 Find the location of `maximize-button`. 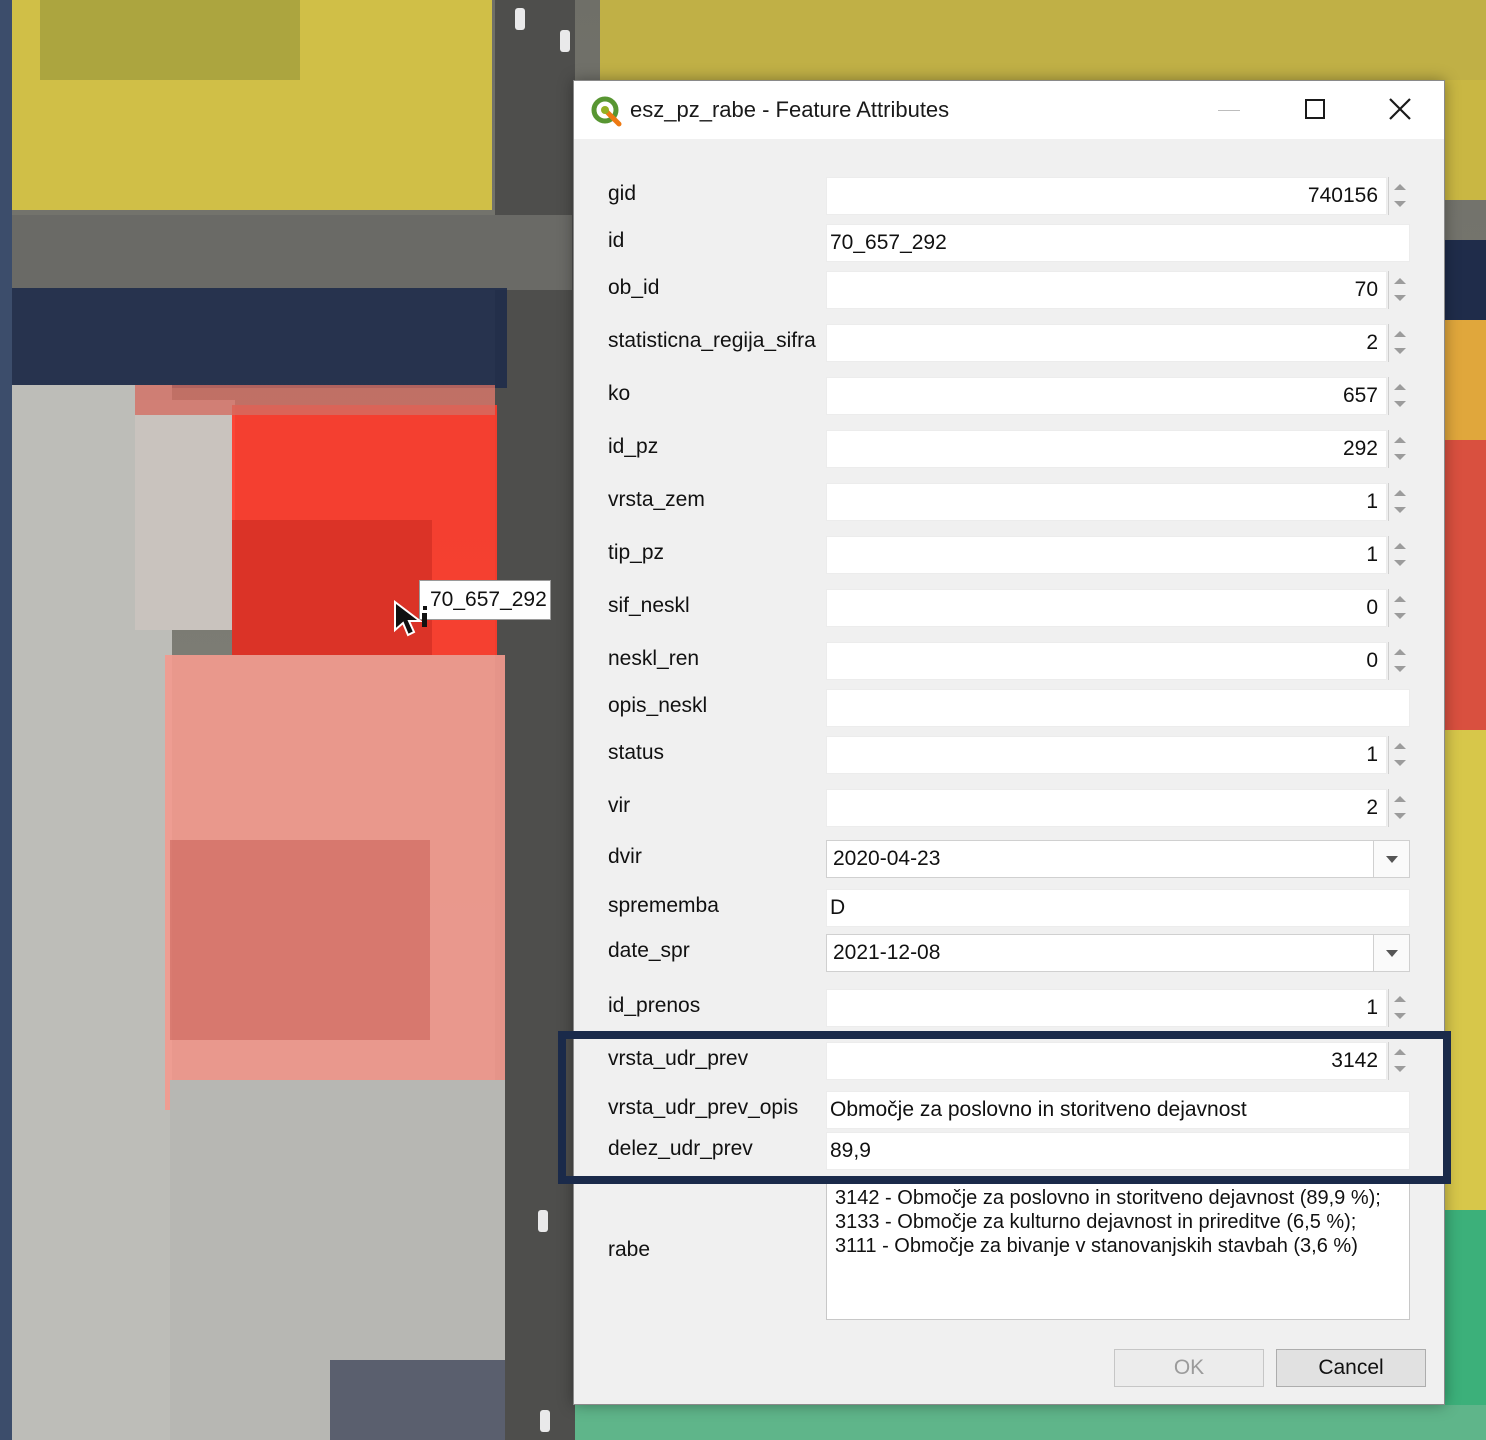

maximize-button is located at coordinates (1315, 110).